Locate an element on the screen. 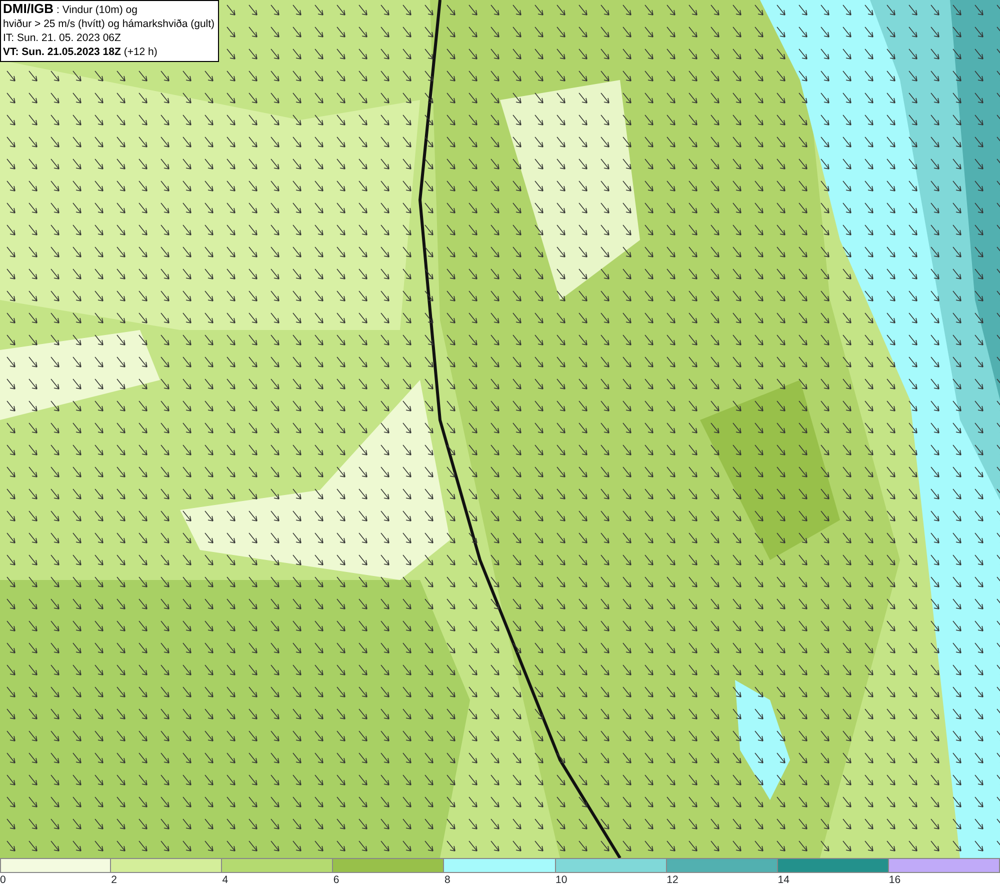 The height and width of the screenshot is (887, 1000). legend-value: 6 is located at coordinates (336, 880).